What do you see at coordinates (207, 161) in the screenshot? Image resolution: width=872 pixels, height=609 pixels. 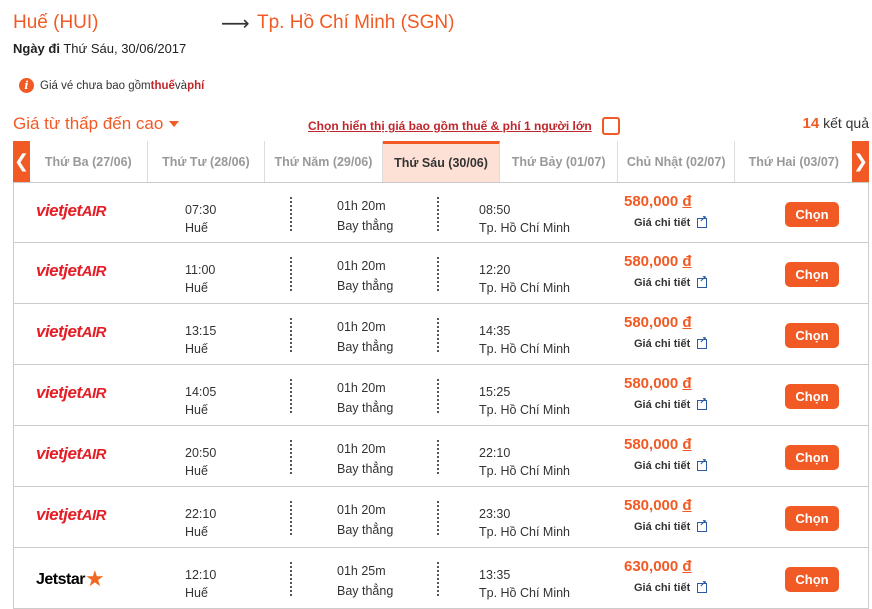 I see `tab-date: Thứ Tư (28/06)` at bounding box center [207, 161].